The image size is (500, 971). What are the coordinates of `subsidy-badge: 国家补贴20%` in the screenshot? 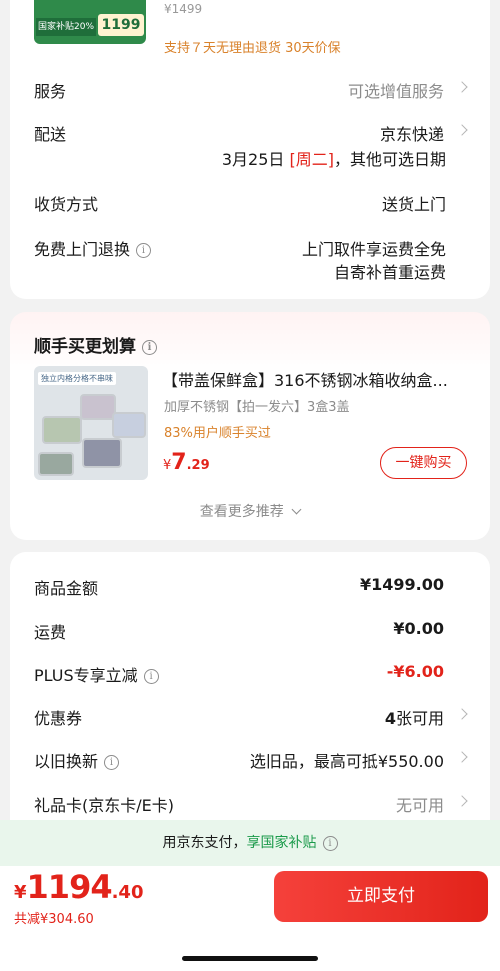 It's located at (66, 27).